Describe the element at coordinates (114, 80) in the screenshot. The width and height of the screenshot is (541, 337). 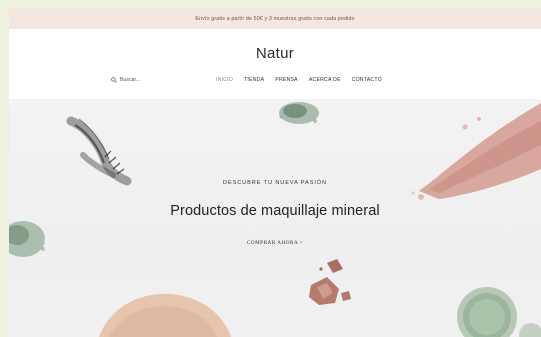
I see `search-icon` at that location.